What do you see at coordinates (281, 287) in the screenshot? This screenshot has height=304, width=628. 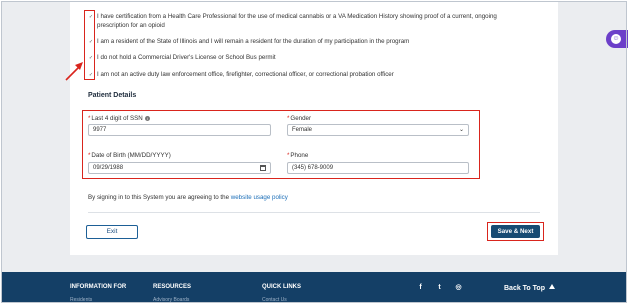 I see `footer-heading-quick-links: QUICK LINKS` at bounding box center [281, 287].